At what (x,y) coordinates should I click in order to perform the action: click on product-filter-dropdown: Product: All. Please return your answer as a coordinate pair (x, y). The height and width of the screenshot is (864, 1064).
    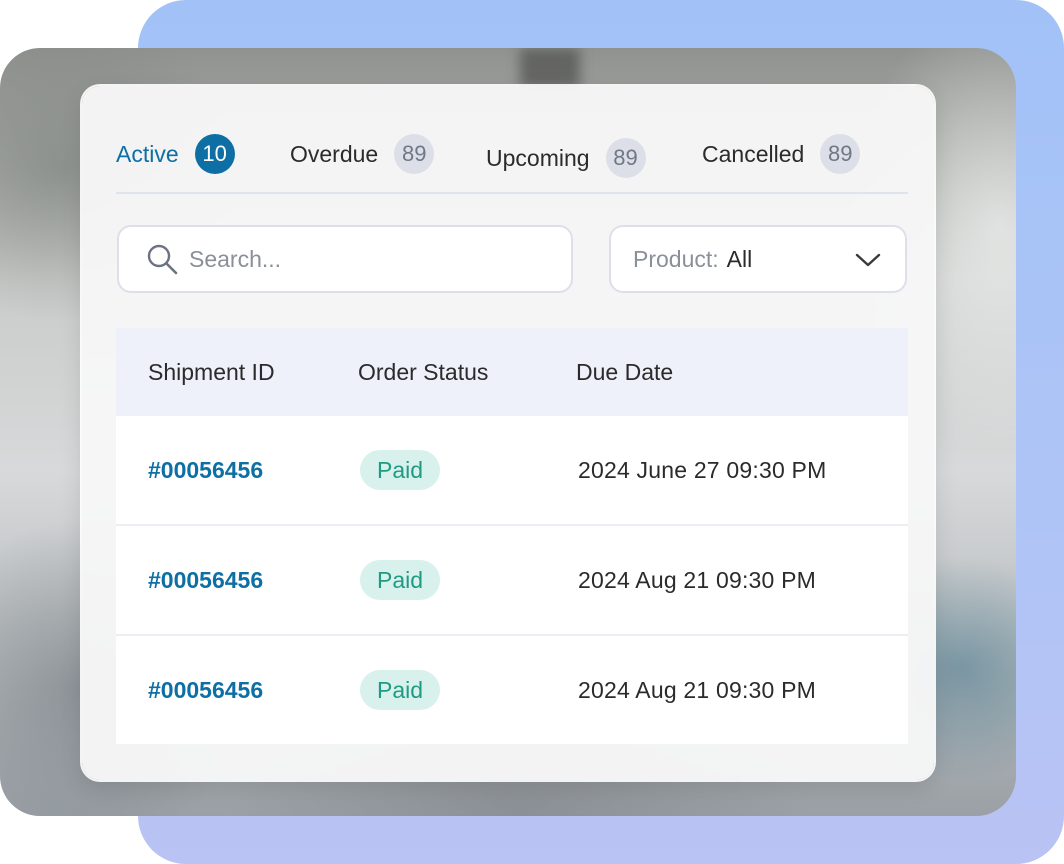
    Looking at the image, I should click on (758, 259).